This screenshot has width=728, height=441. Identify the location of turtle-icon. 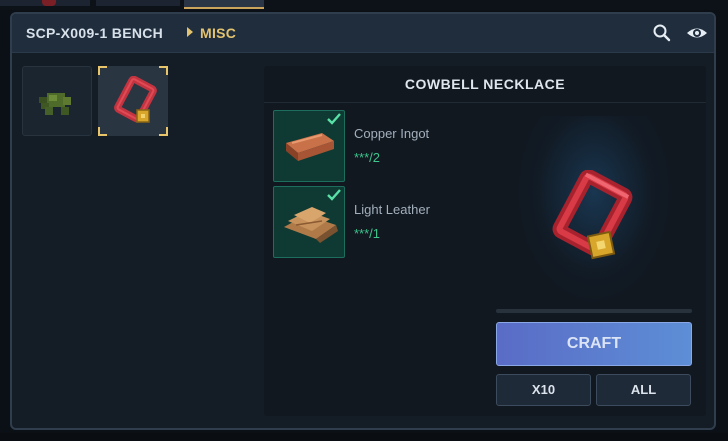
(58, 105).